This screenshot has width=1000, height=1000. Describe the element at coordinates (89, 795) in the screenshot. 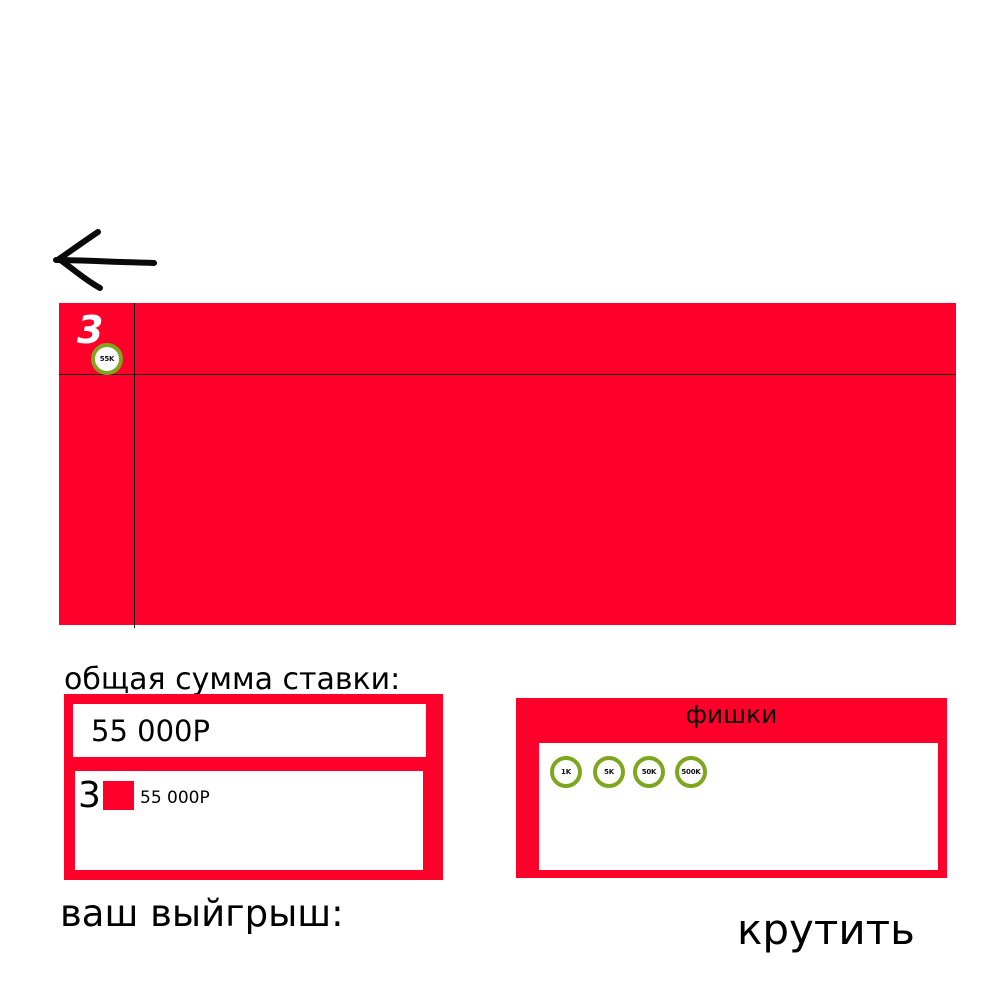

I see `bet-number: 3` at that location.